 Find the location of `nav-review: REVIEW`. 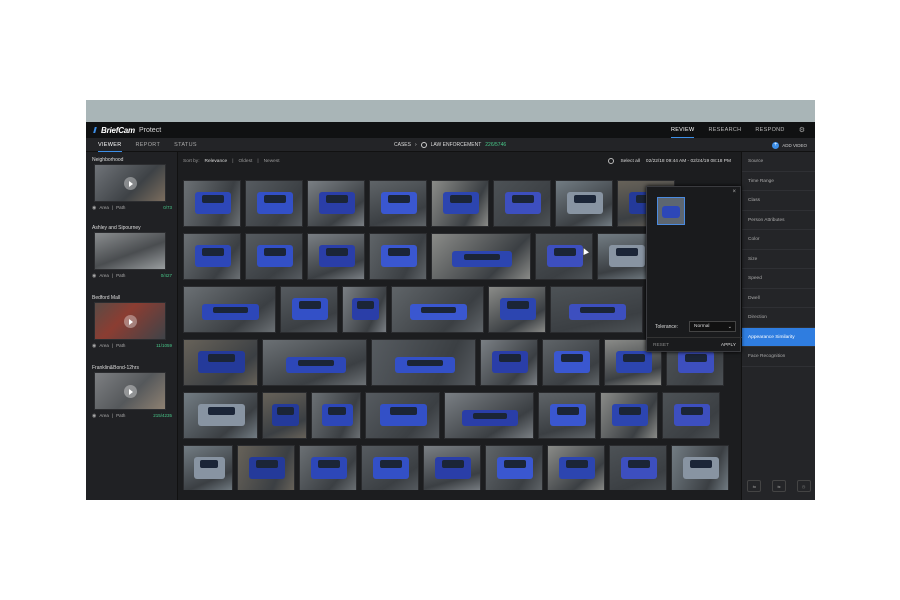

nav-review: REVIEW is located at coordinates (682, 130).